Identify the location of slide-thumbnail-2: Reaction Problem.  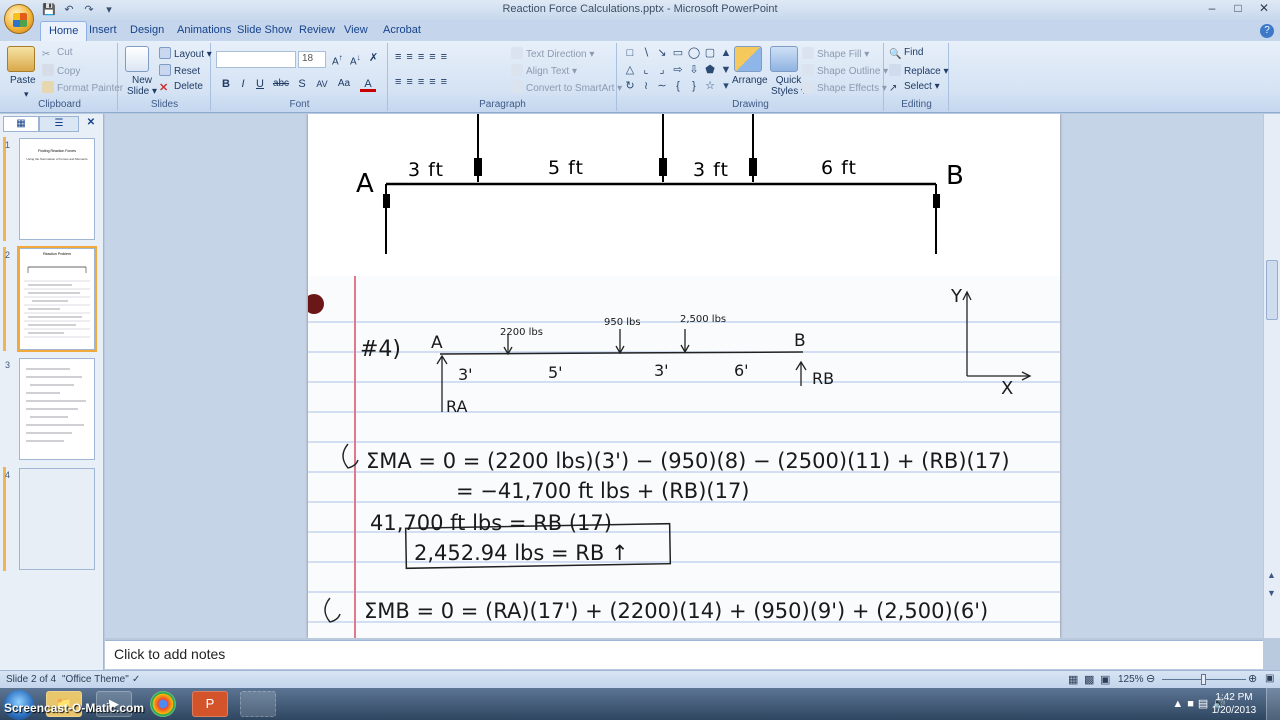
(57, 299).